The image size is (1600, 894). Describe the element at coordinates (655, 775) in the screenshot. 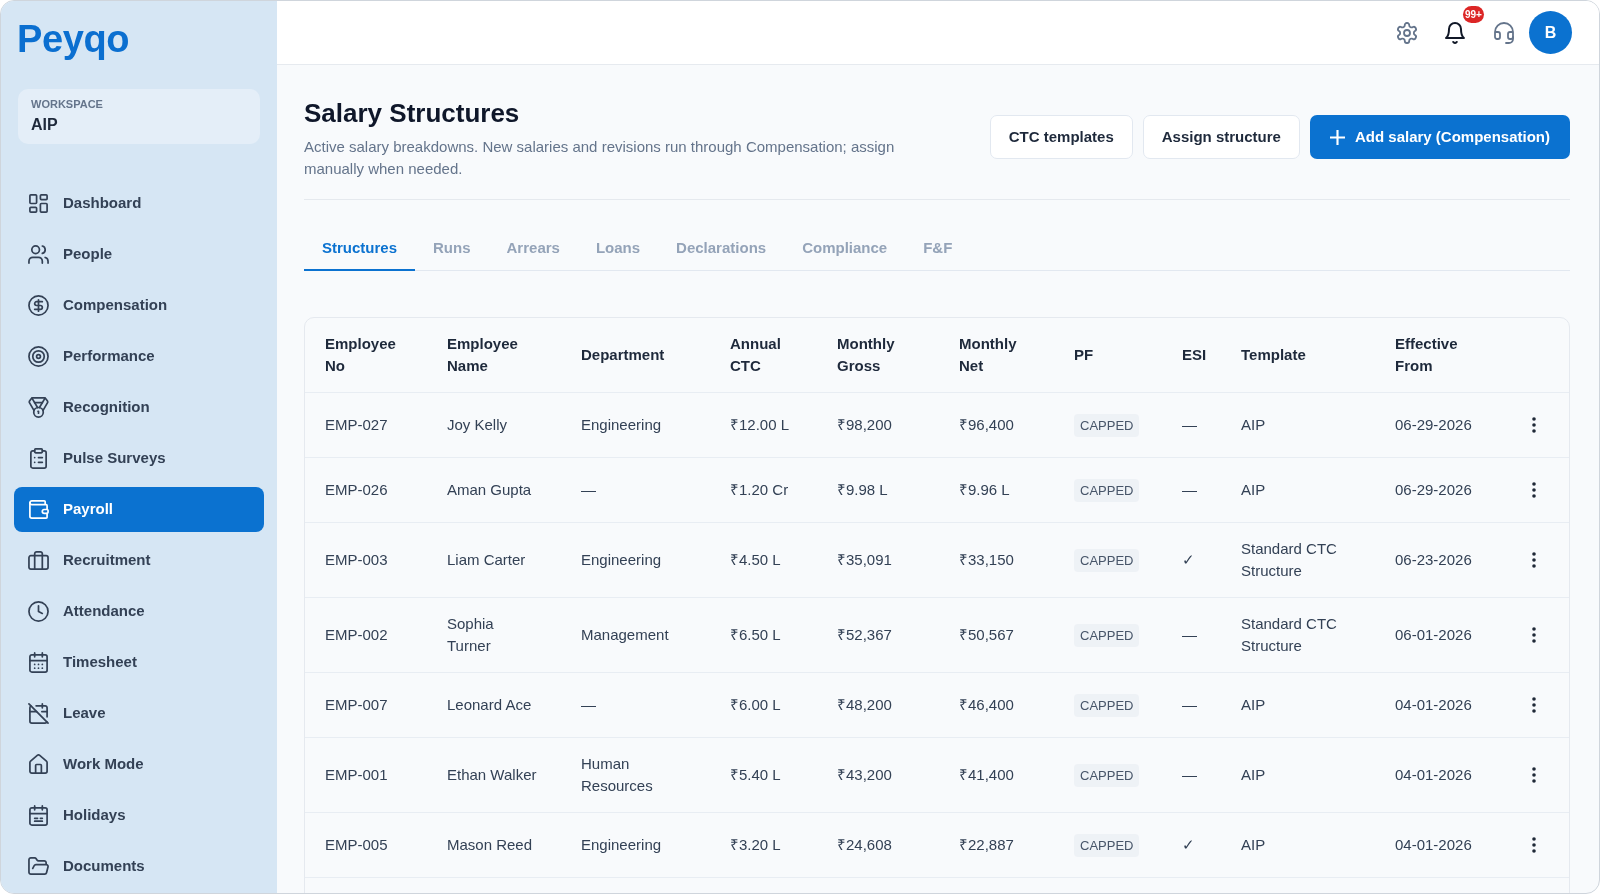

I see `table-cell: Human Resources` at that location.